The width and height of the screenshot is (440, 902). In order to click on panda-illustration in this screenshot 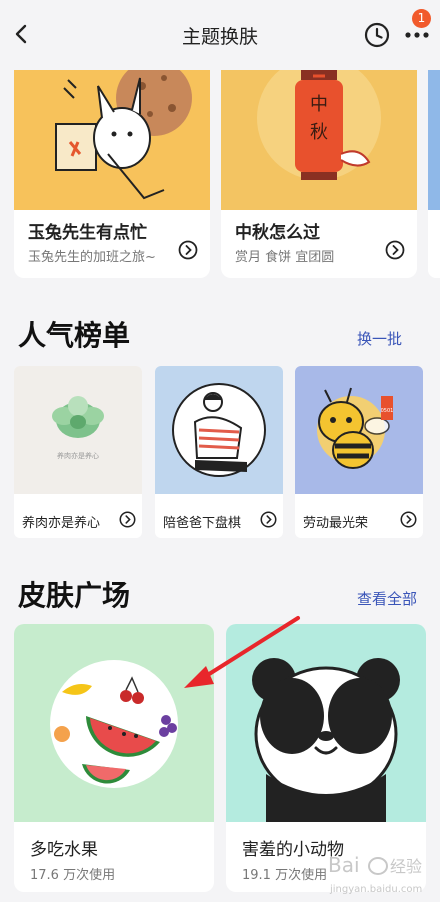, I will do `click(326, 740)`.